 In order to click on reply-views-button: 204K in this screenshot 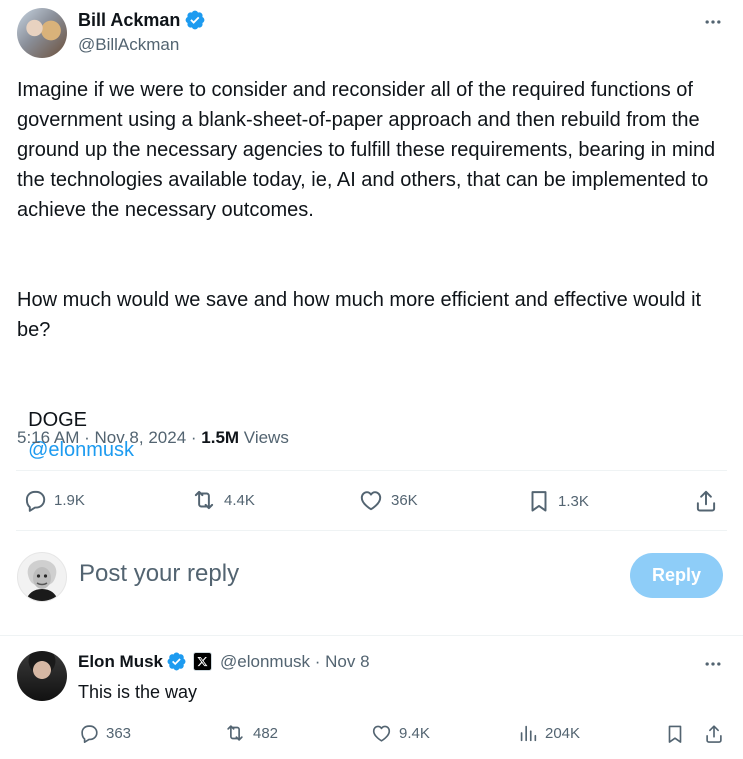, I will do `click(548, 733)`.